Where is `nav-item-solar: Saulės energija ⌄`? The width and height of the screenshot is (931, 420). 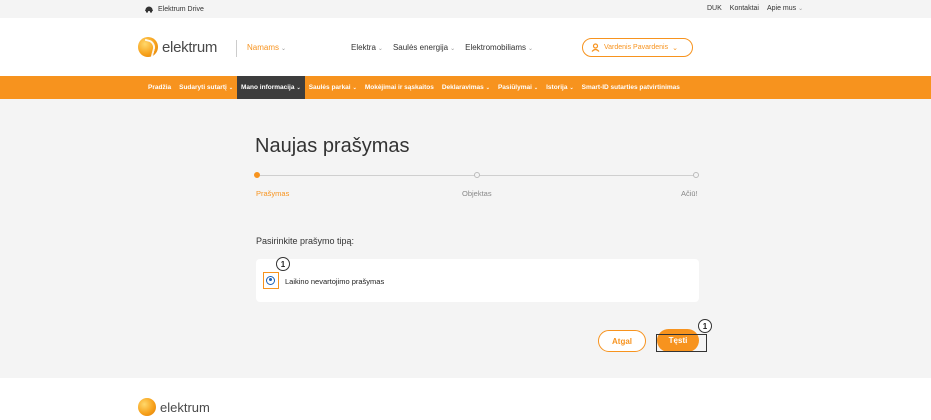
nav-item-solar: Saulės energija ⌄ is located at coordinates (424, 47).